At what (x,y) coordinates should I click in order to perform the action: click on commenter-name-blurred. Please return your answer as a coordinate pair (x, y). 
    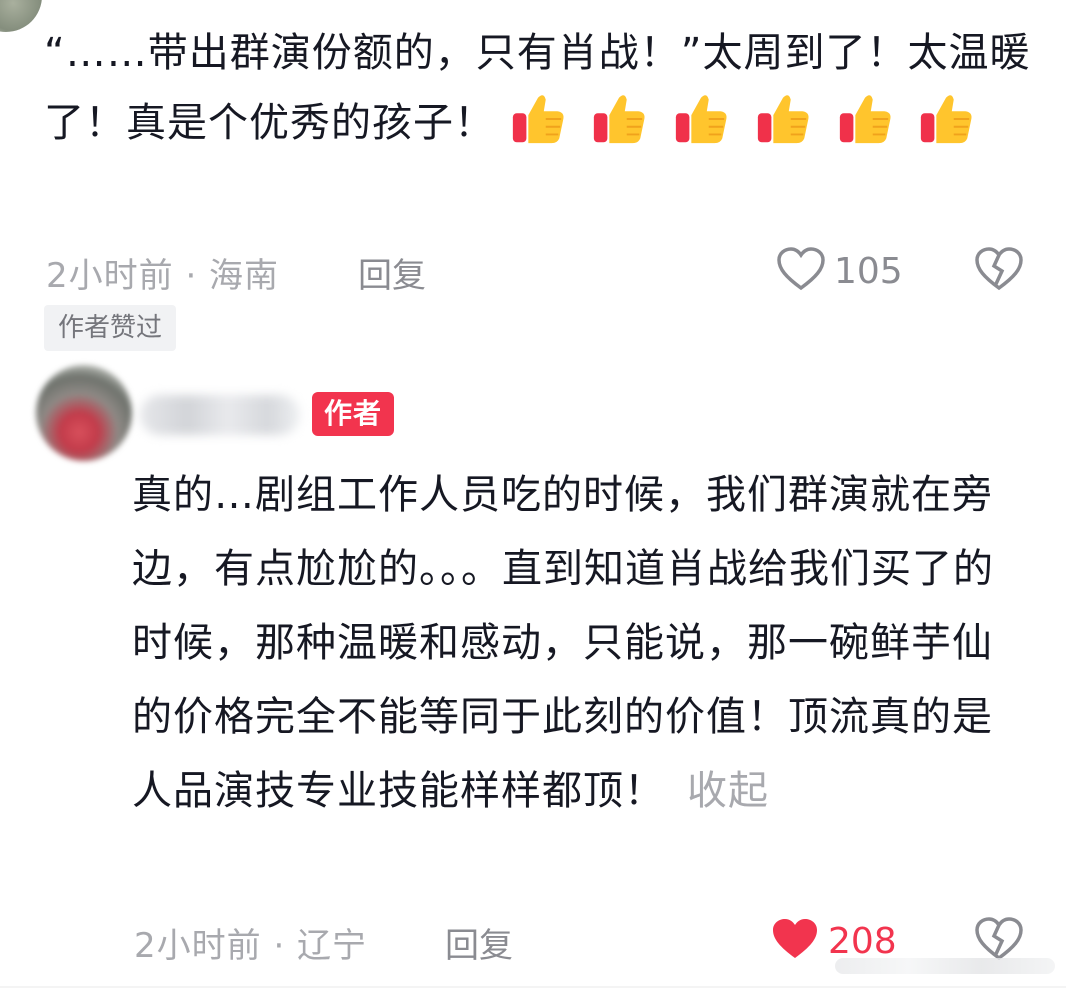
    Looking at the image, I should click on (220, 415).